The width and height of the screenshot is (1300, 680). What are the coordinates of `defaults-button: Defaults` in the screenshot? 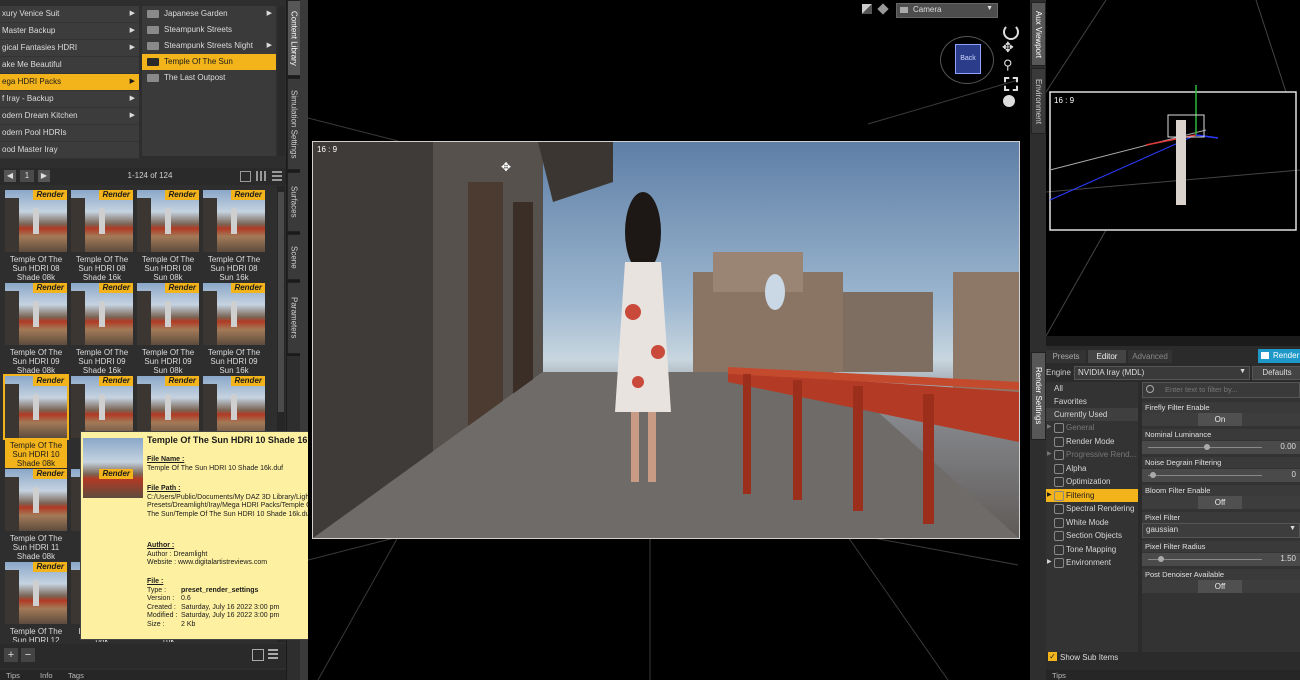 It's located at (1276, 373).